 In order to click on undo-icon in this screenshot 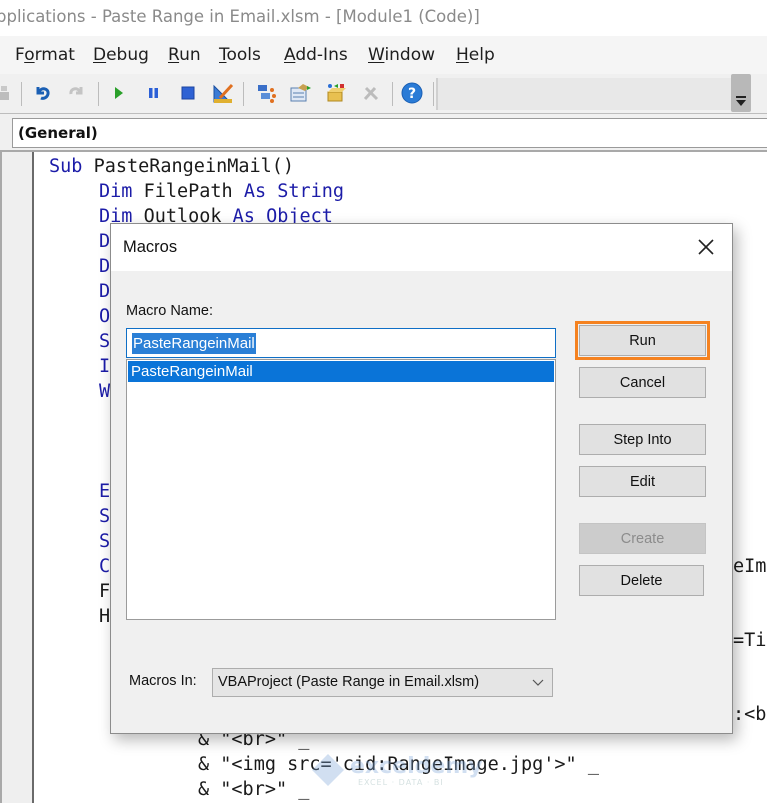, I will do `click(43, 93)`.